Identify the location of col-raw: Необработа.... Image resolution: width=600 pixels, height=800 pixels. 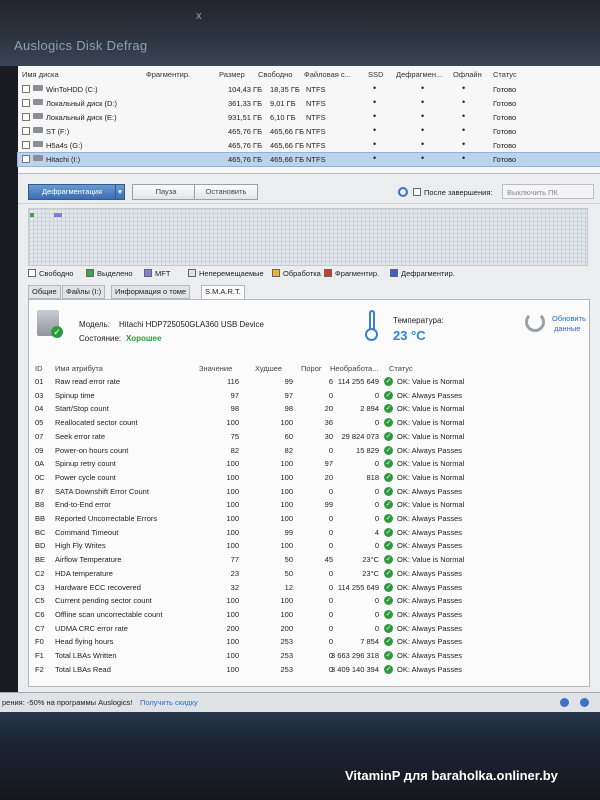
(354, 368).